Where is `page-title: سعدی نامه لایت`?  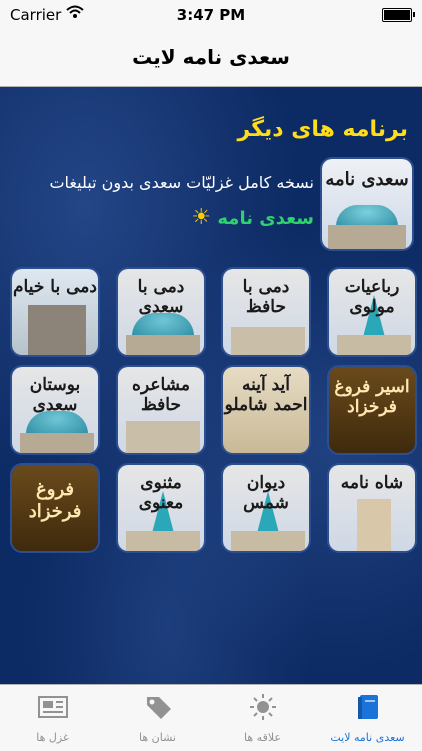
page-title: سعدی نامه لایت is located at coordinates (211, 57).